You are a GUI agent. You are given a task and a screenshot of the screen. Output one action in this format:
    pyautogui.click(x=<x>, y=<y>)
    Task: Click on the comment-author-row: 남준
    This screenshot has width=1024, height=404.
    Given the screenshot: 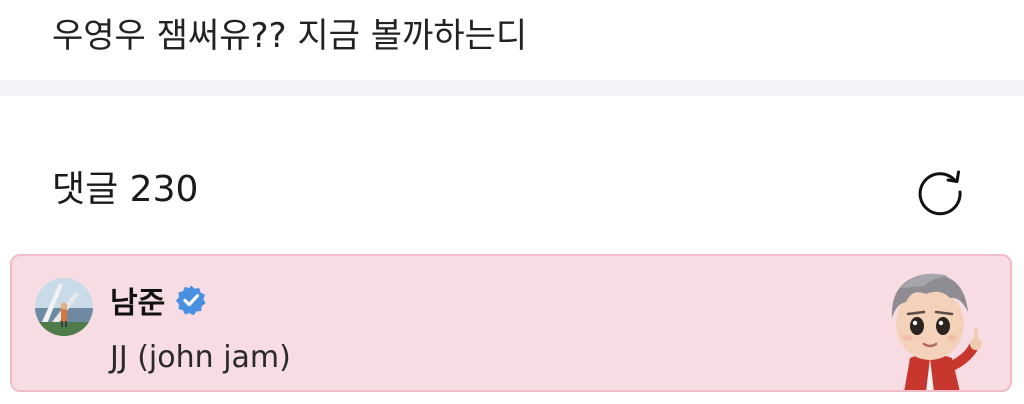 What is the action you would take?
    pyautogui.click(x=158, y=300)
    